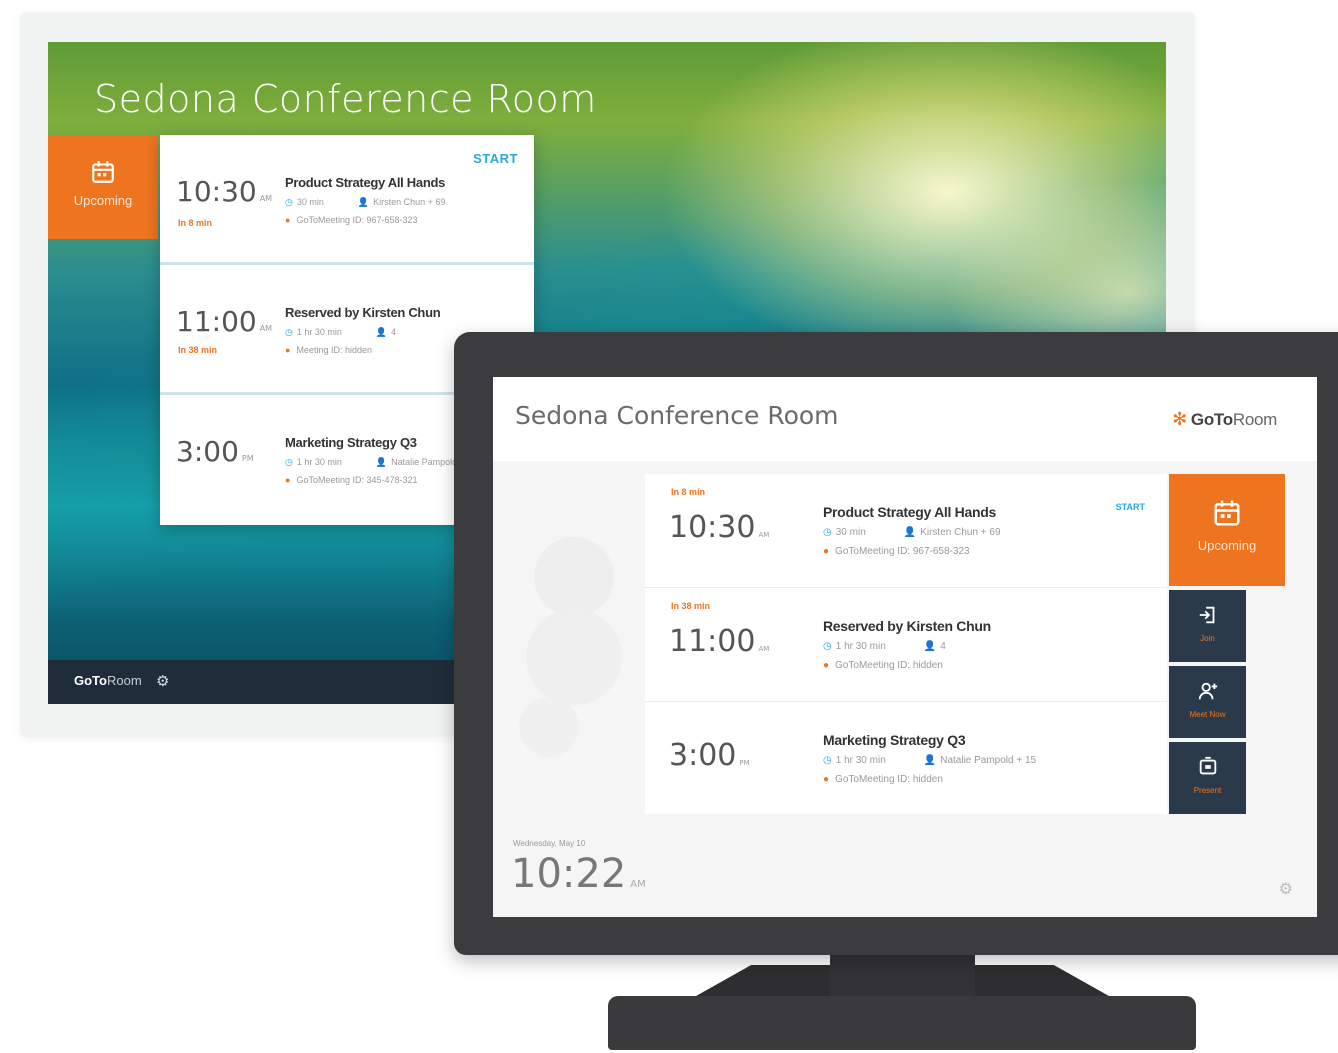  Describe the element at coordinates (198, 350) in the screenshot. I see `wall-meeting-relative: In 38 min` at that location.